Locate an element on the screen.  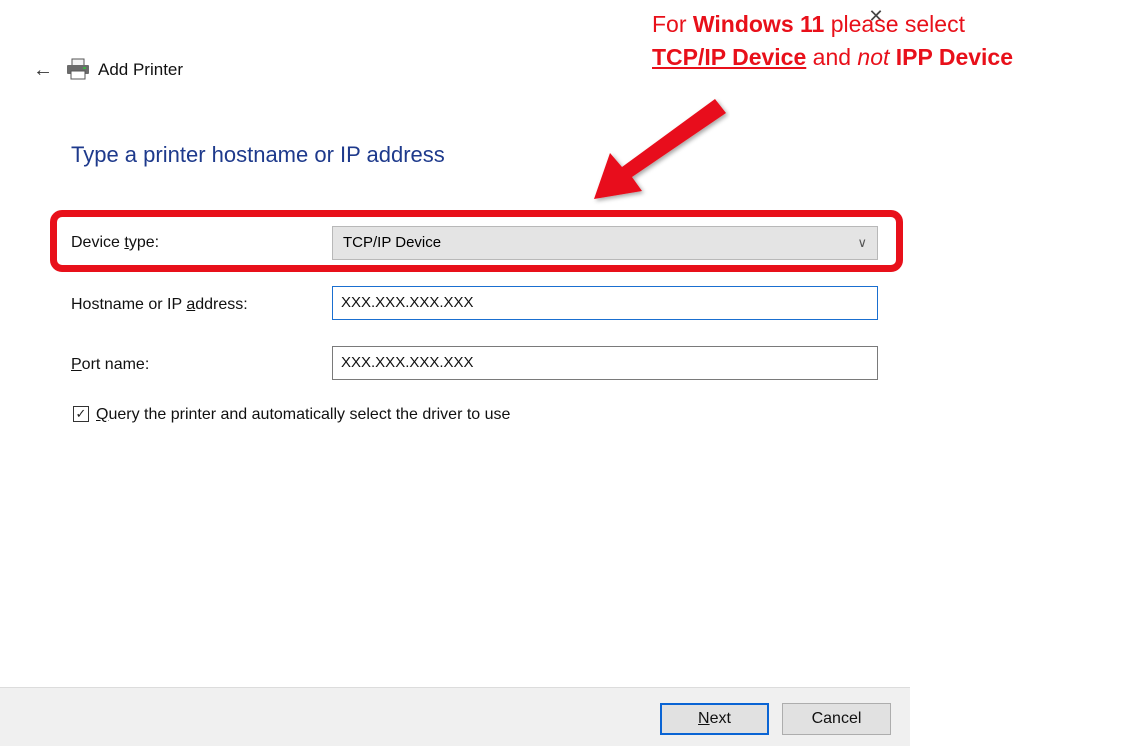
query-printer-checkbox: ✓ is located at coordinates (81, 414).